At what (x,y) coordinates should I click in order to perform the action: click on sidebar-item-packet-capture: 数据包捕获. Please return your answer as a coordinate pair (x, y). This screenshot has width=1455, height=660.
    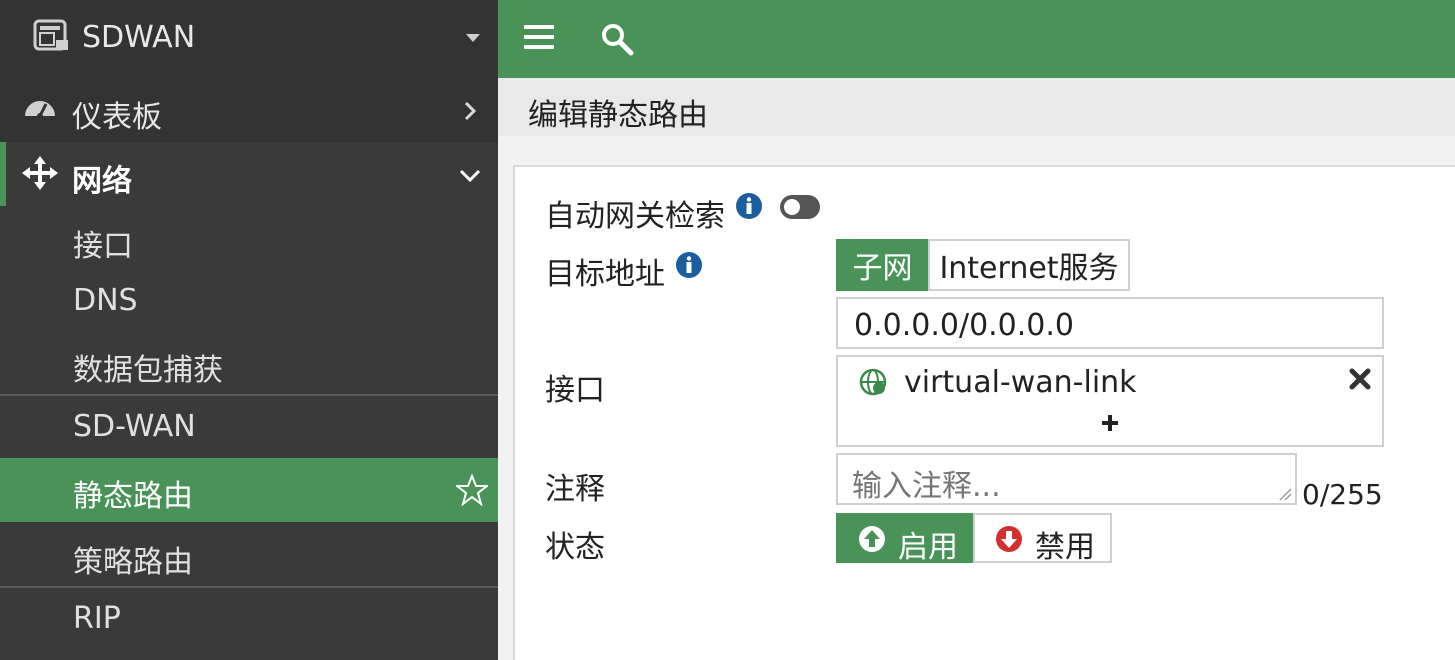
    Looking at the image, I should click on (249, 363).